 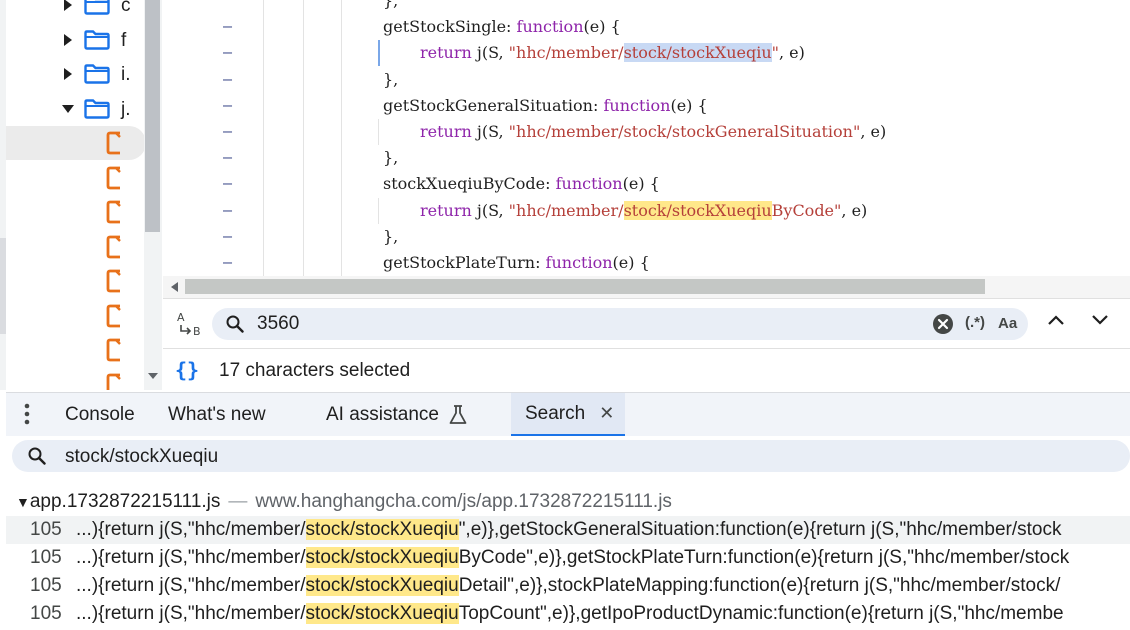 I want to click on find-previous-chevron-up-icon, so click(x=1056, y=320).